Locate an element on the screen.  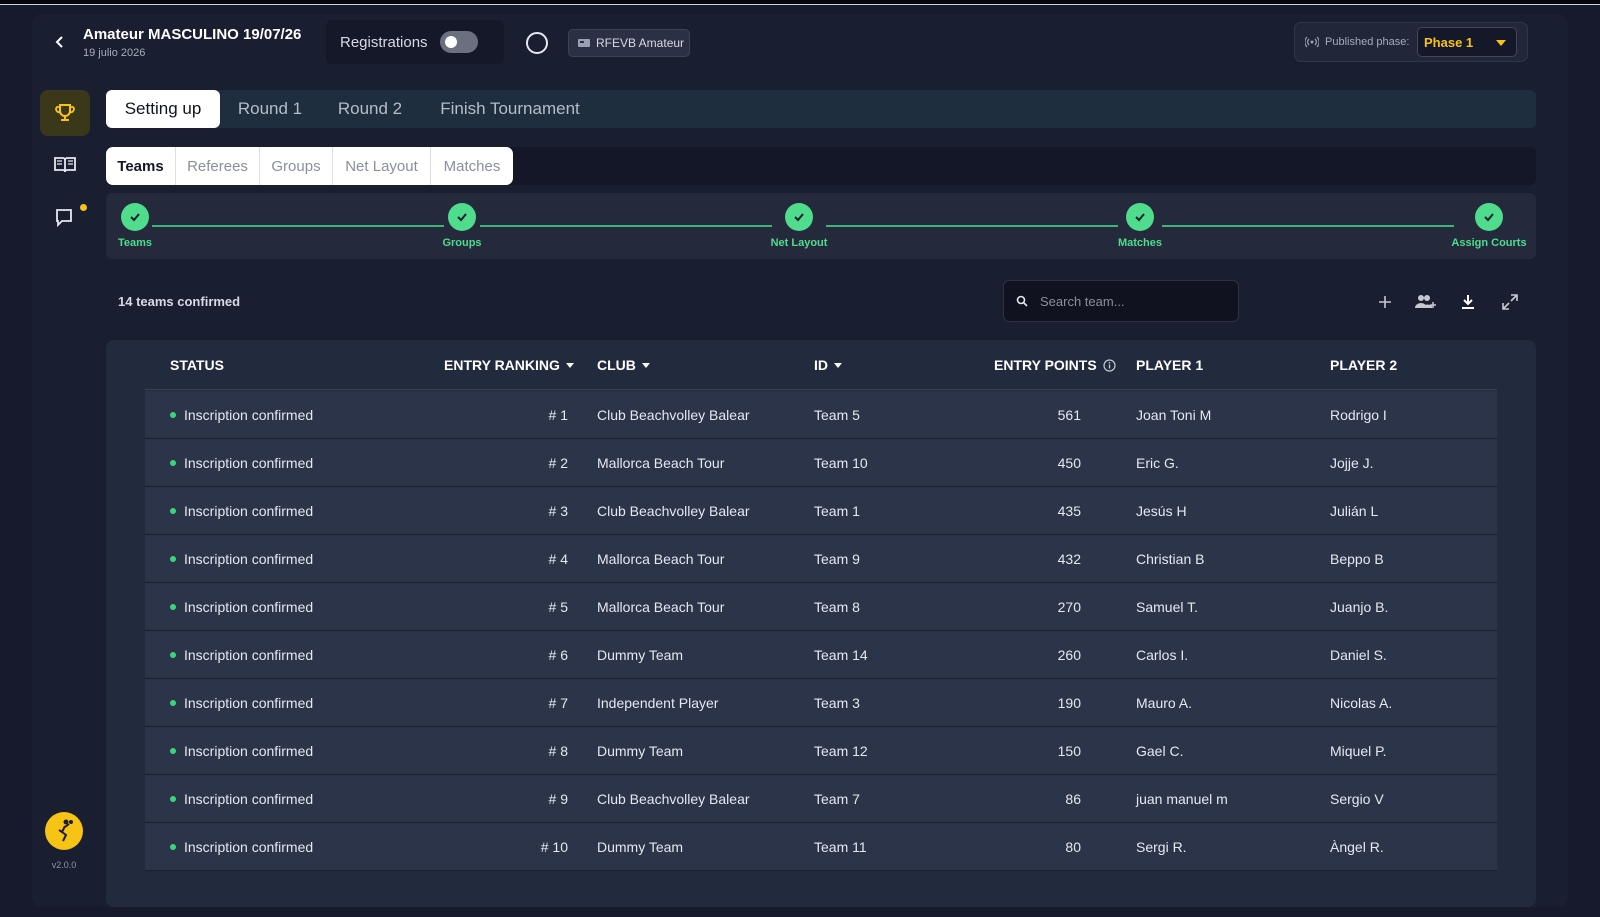
toggle-knob is located at coordinates (450, 42).